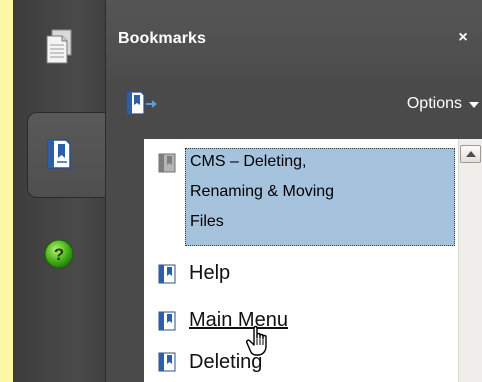  I want to click on bookmark-label: Help, so click(210, 273).